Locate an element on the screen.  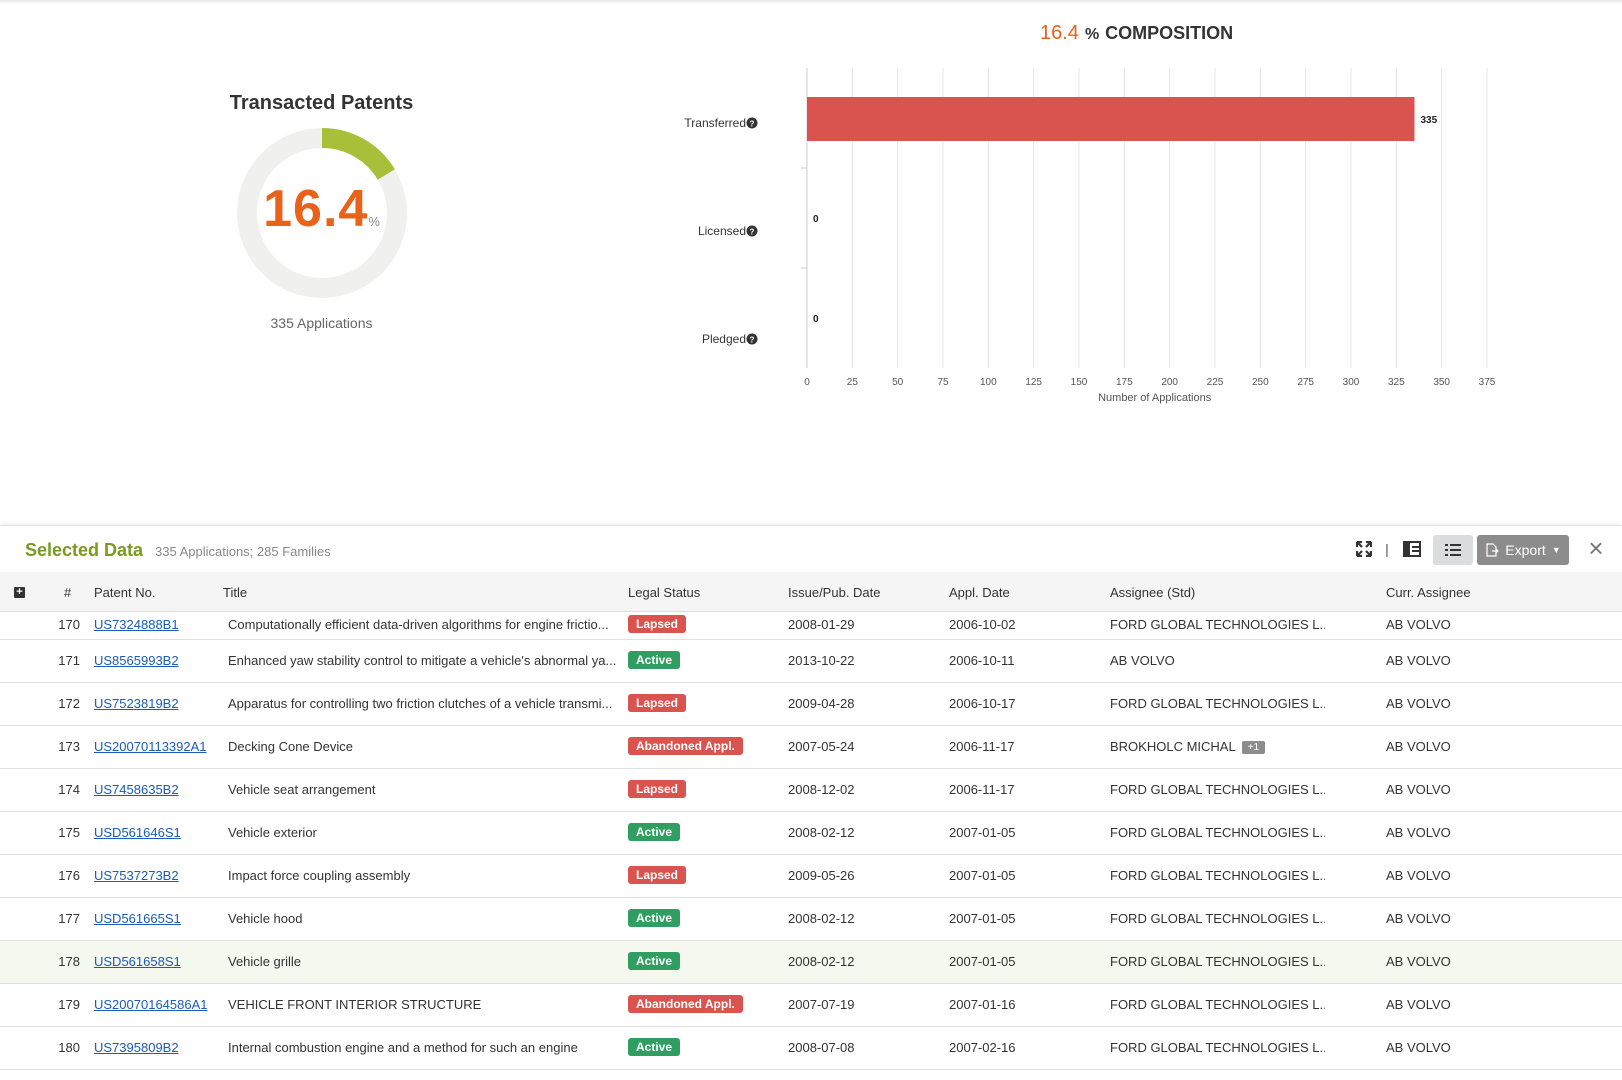
export-button: Export ▼ is located at coordinates (1523, 550).